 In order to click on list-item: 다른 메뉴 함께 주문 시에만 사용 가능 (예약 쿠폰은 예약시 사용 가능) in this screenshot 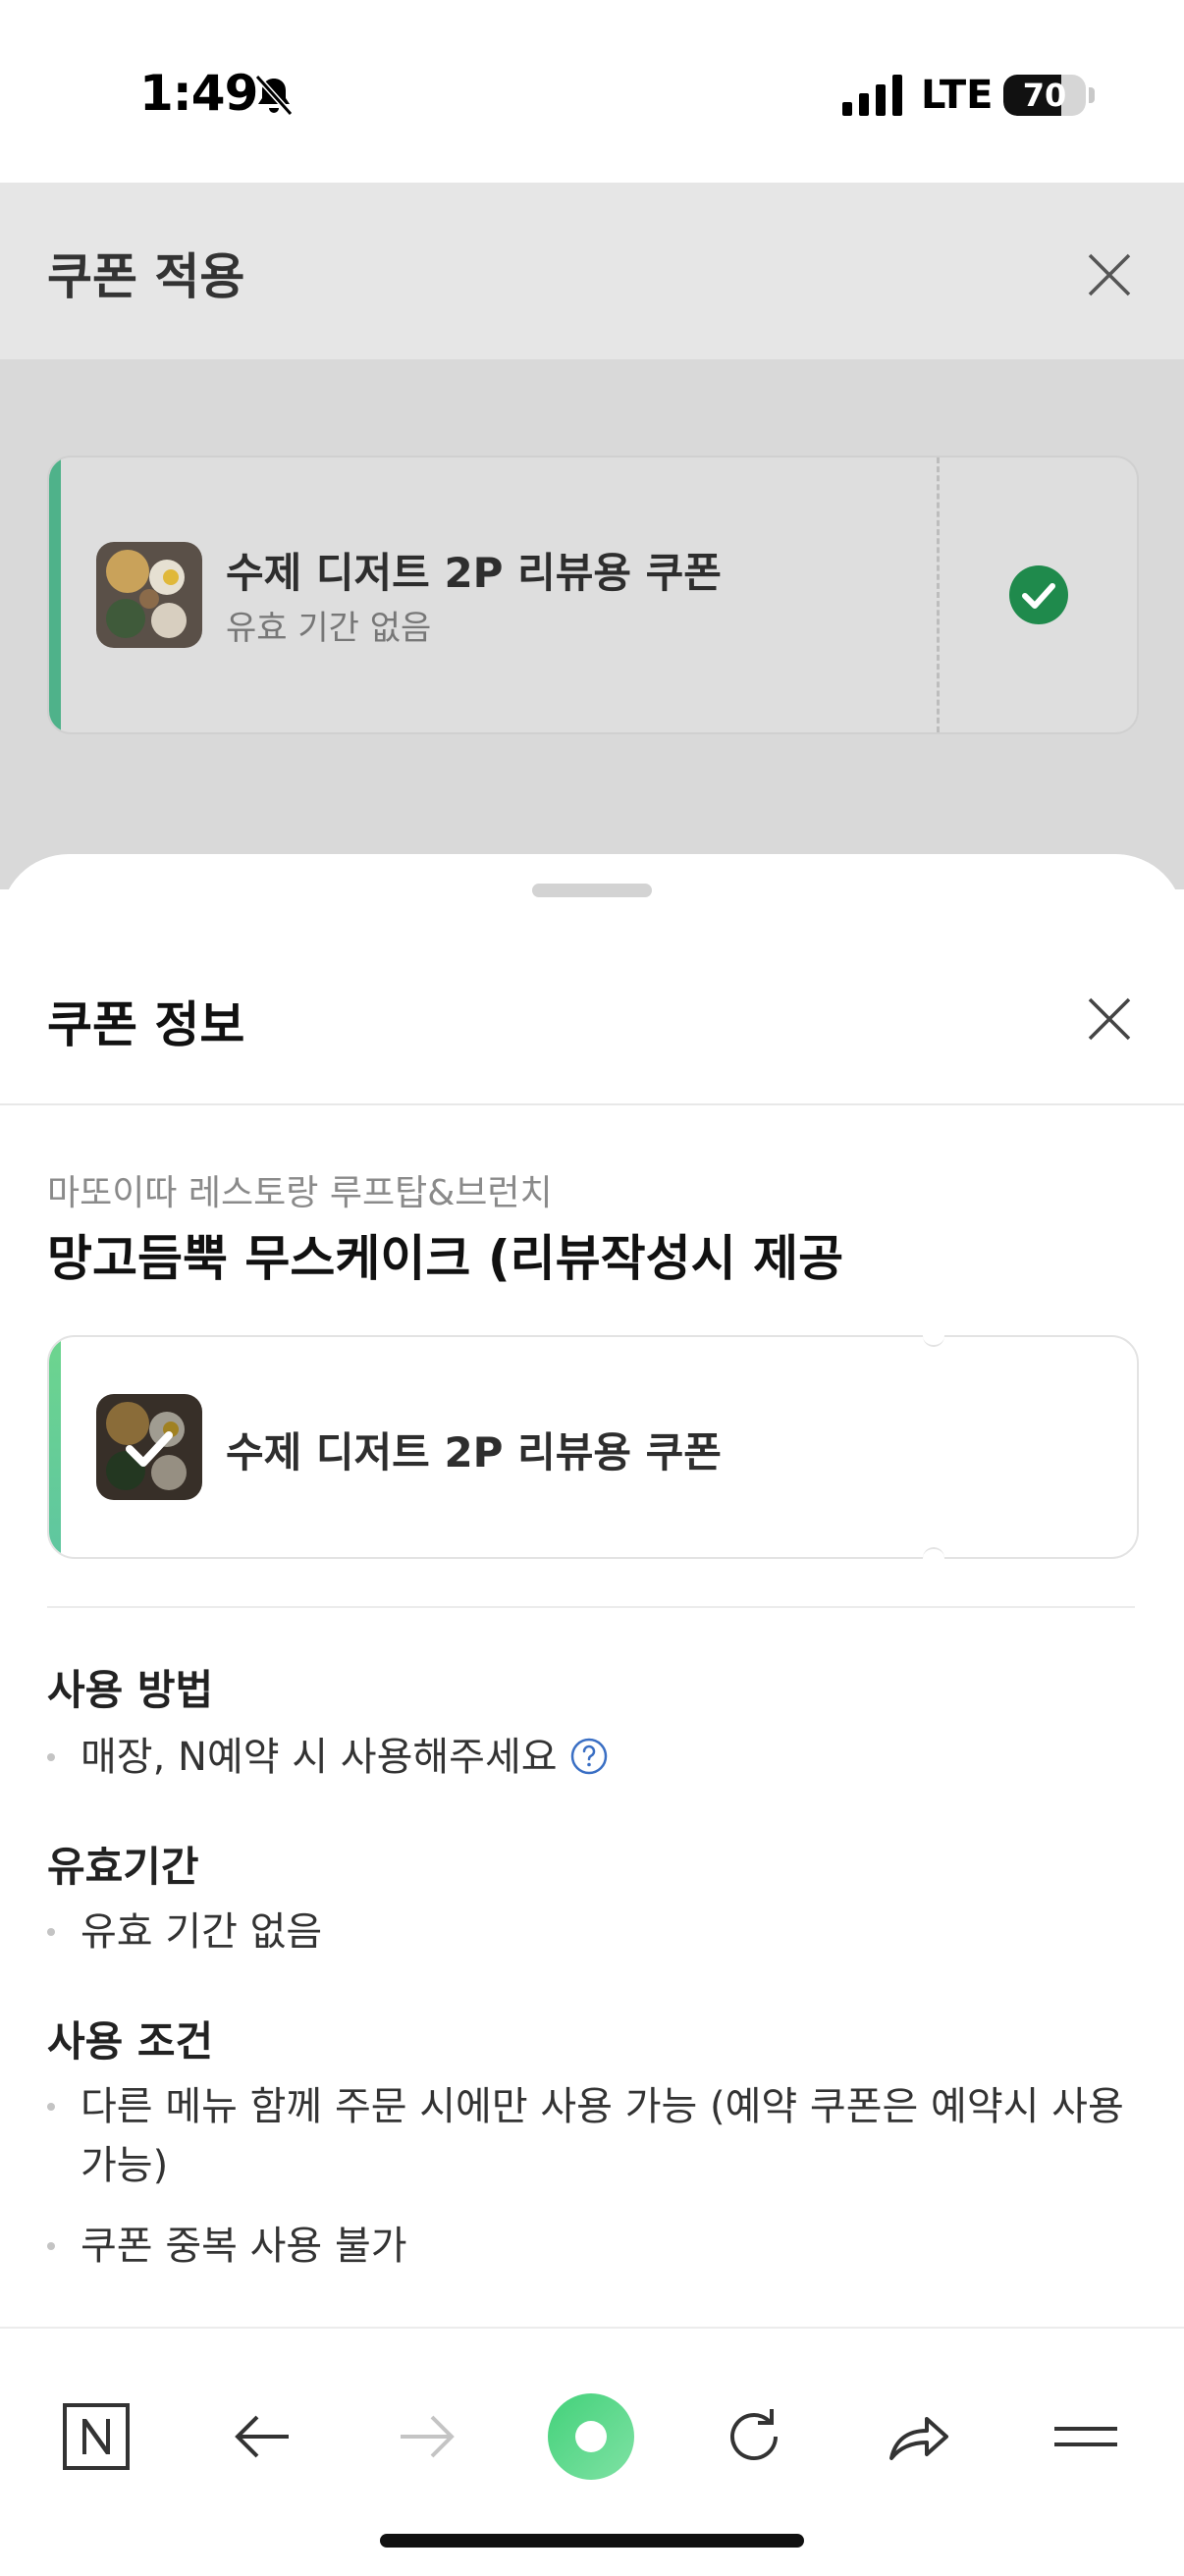, I will do `click(597, 2136)`.